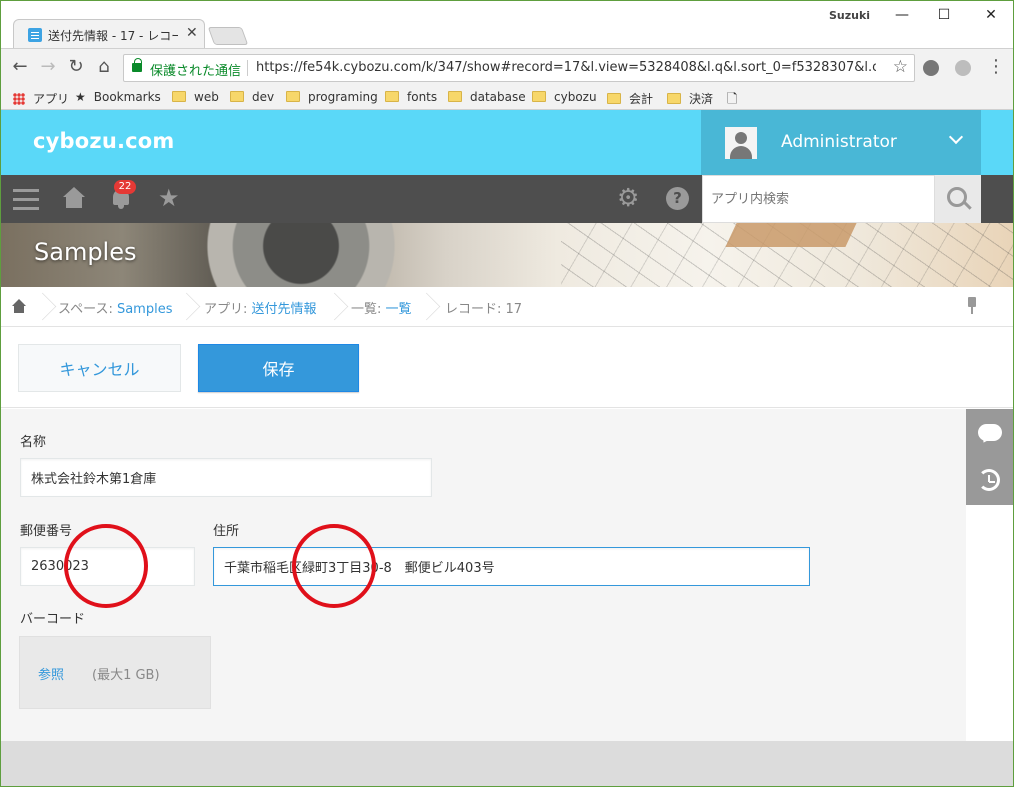 The height and width of the screenshot is (787, 1014). Describe the element at coordinates (195, 69) in the screenshot. I see `secure-connection-label: 保護された通信` at that location.